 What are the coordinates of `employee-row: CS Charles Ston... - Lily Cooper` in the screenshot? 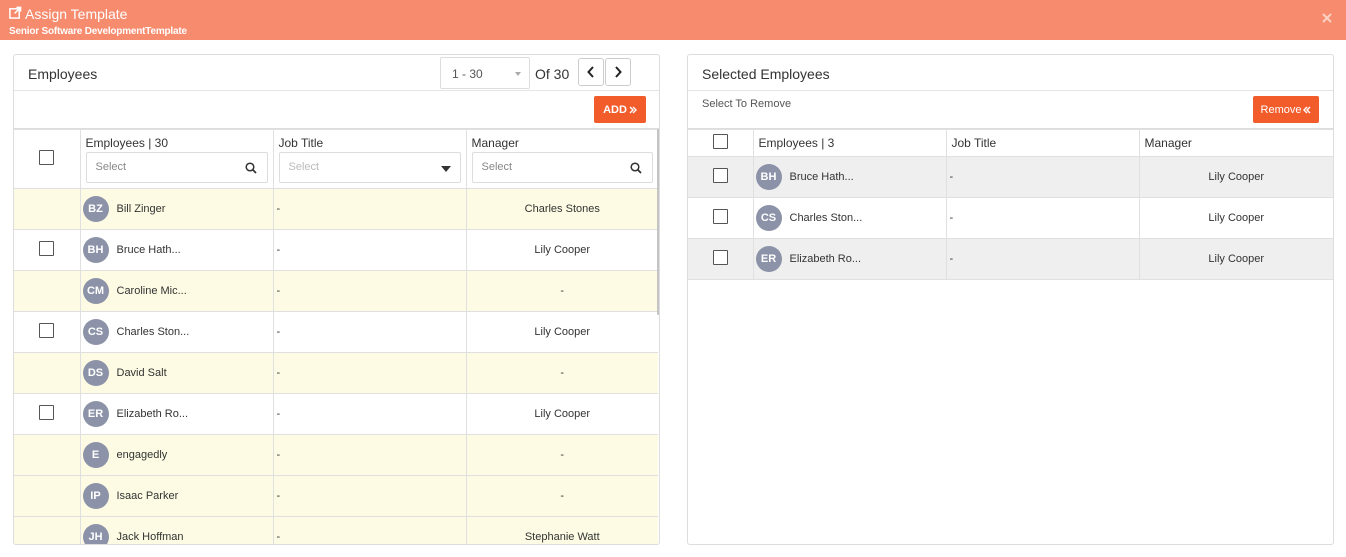 It's located at (336, 332).